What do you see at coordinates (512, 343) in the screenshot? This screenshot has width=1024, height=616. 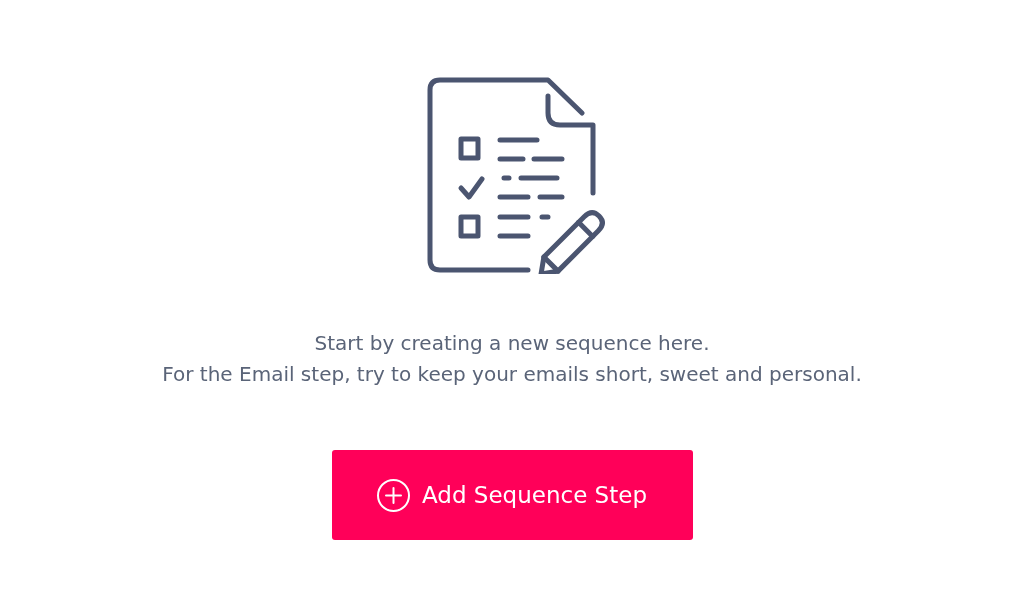 I see `instruction-text: Start by creating a new sequence here.` at bounding box center [512, 343].